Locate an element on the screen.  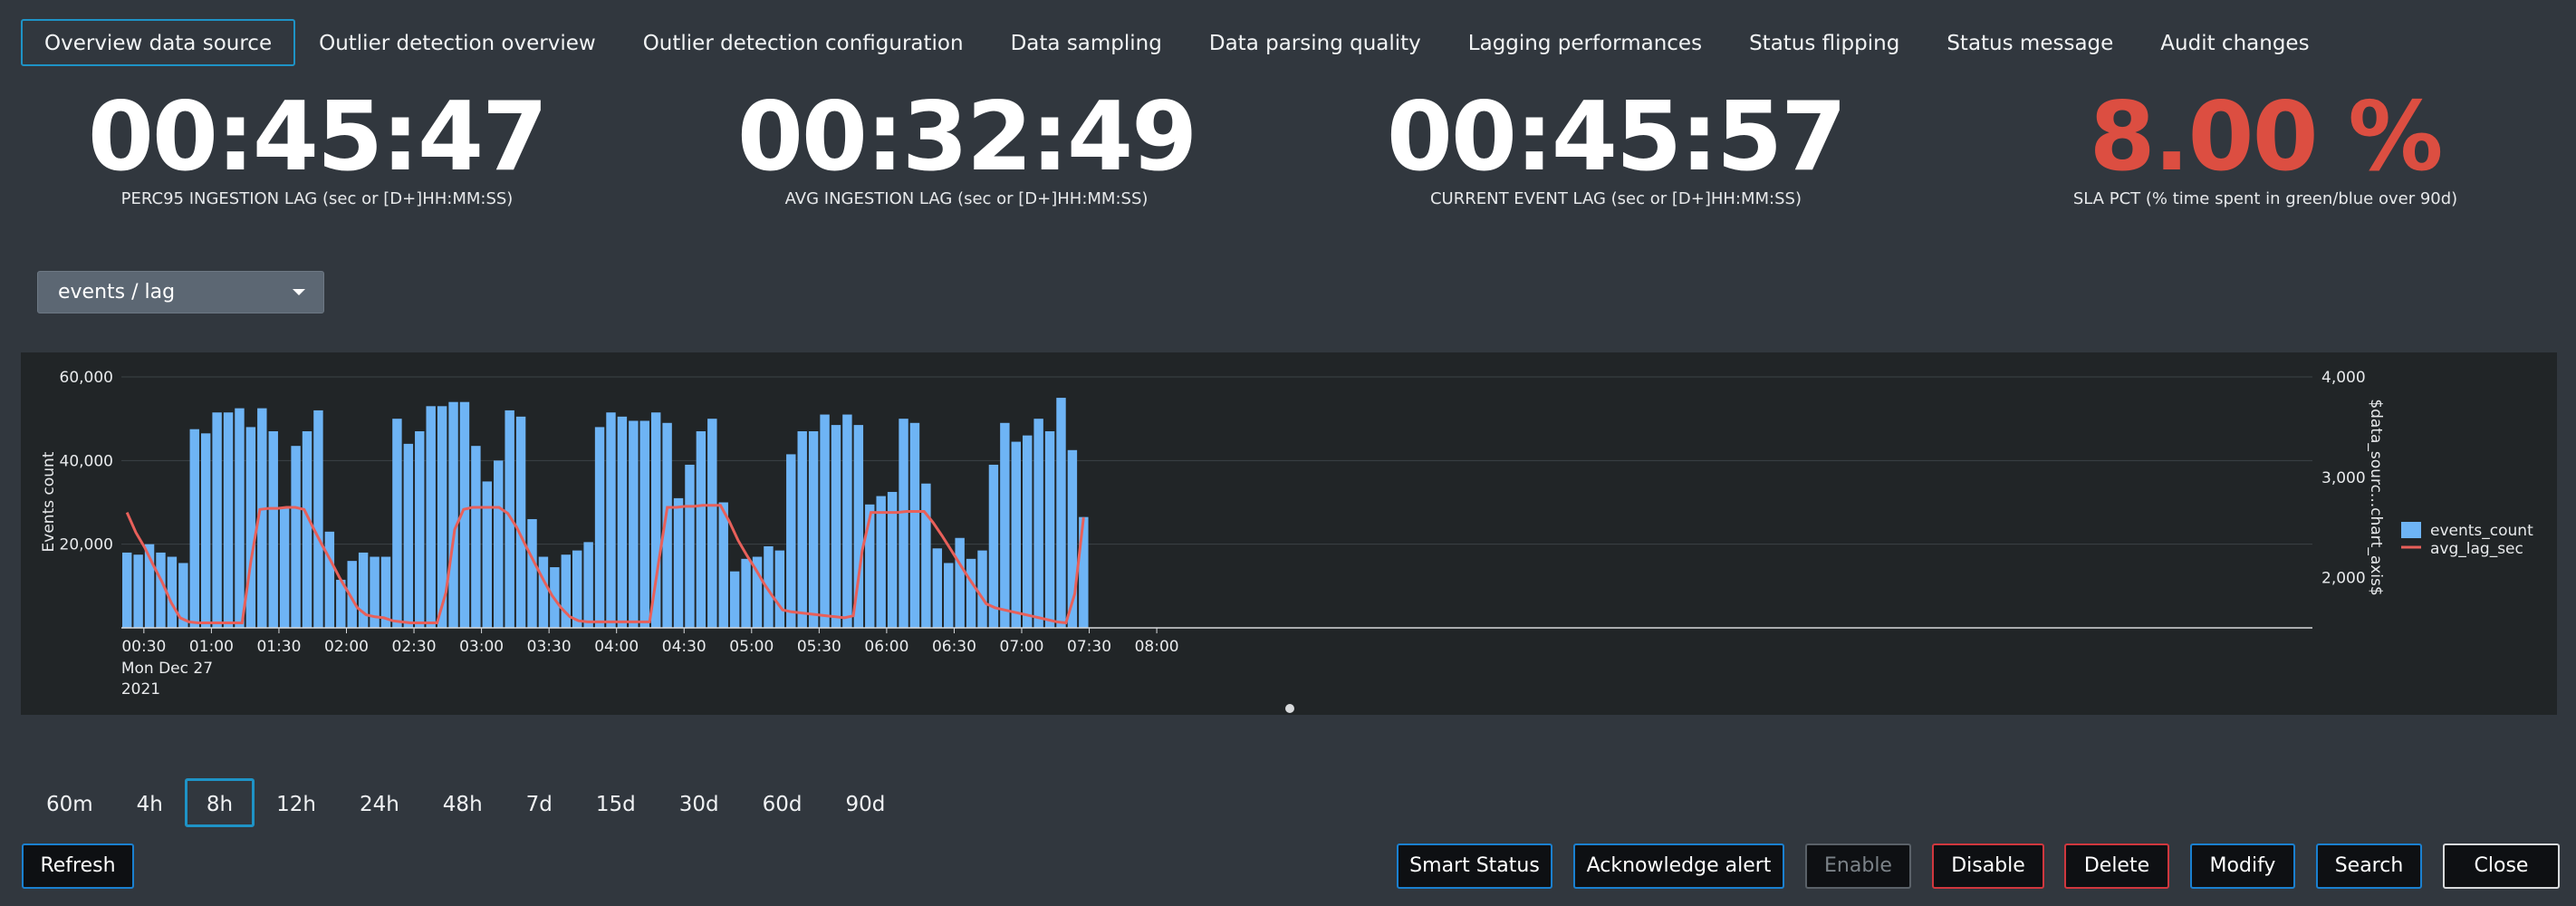
range-60d: 60d is located at coordinates (782, 803).